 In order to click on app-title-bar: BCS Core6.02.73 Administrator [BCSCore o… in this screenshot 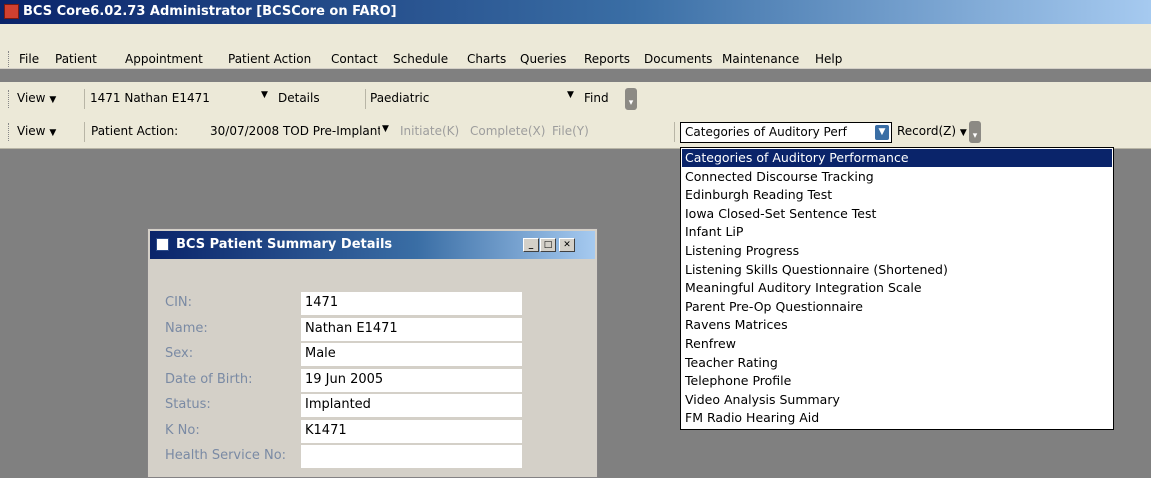, I will do `click(575, 12)`.